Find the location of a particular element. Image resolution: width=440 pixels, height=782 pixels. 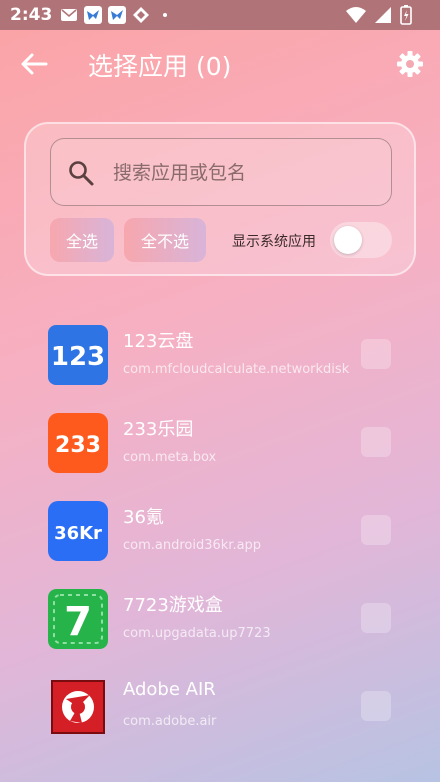

select-all-button: 全选 is located at coordinates (82, 240).